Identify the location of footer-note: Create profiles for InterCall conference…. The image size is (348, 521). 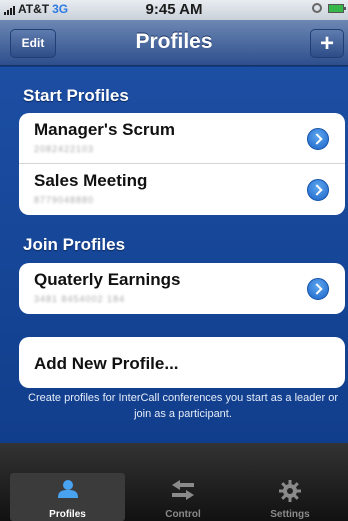
(183, 406).